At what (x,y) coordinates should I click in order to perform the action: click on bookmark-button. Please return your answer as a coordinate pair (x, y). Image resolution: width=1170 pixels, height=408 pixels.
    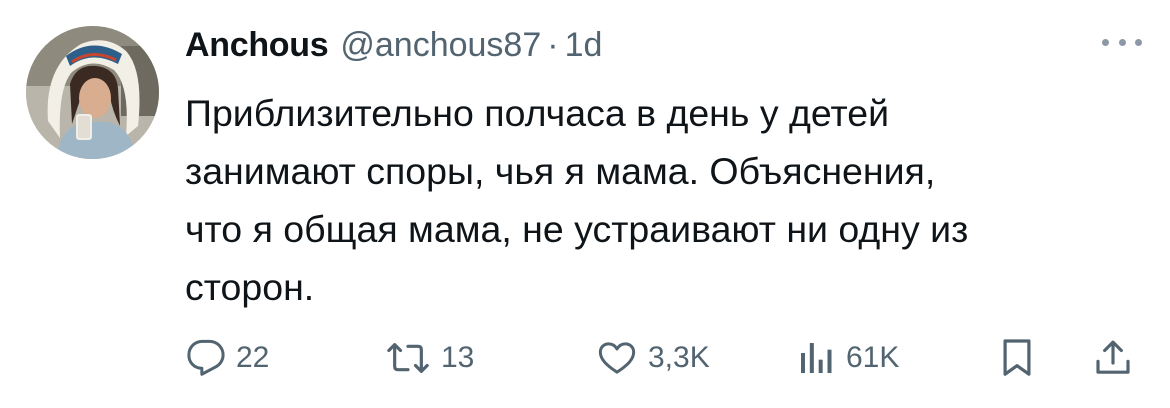
    Looking at the image, I should click on (1017, 358).